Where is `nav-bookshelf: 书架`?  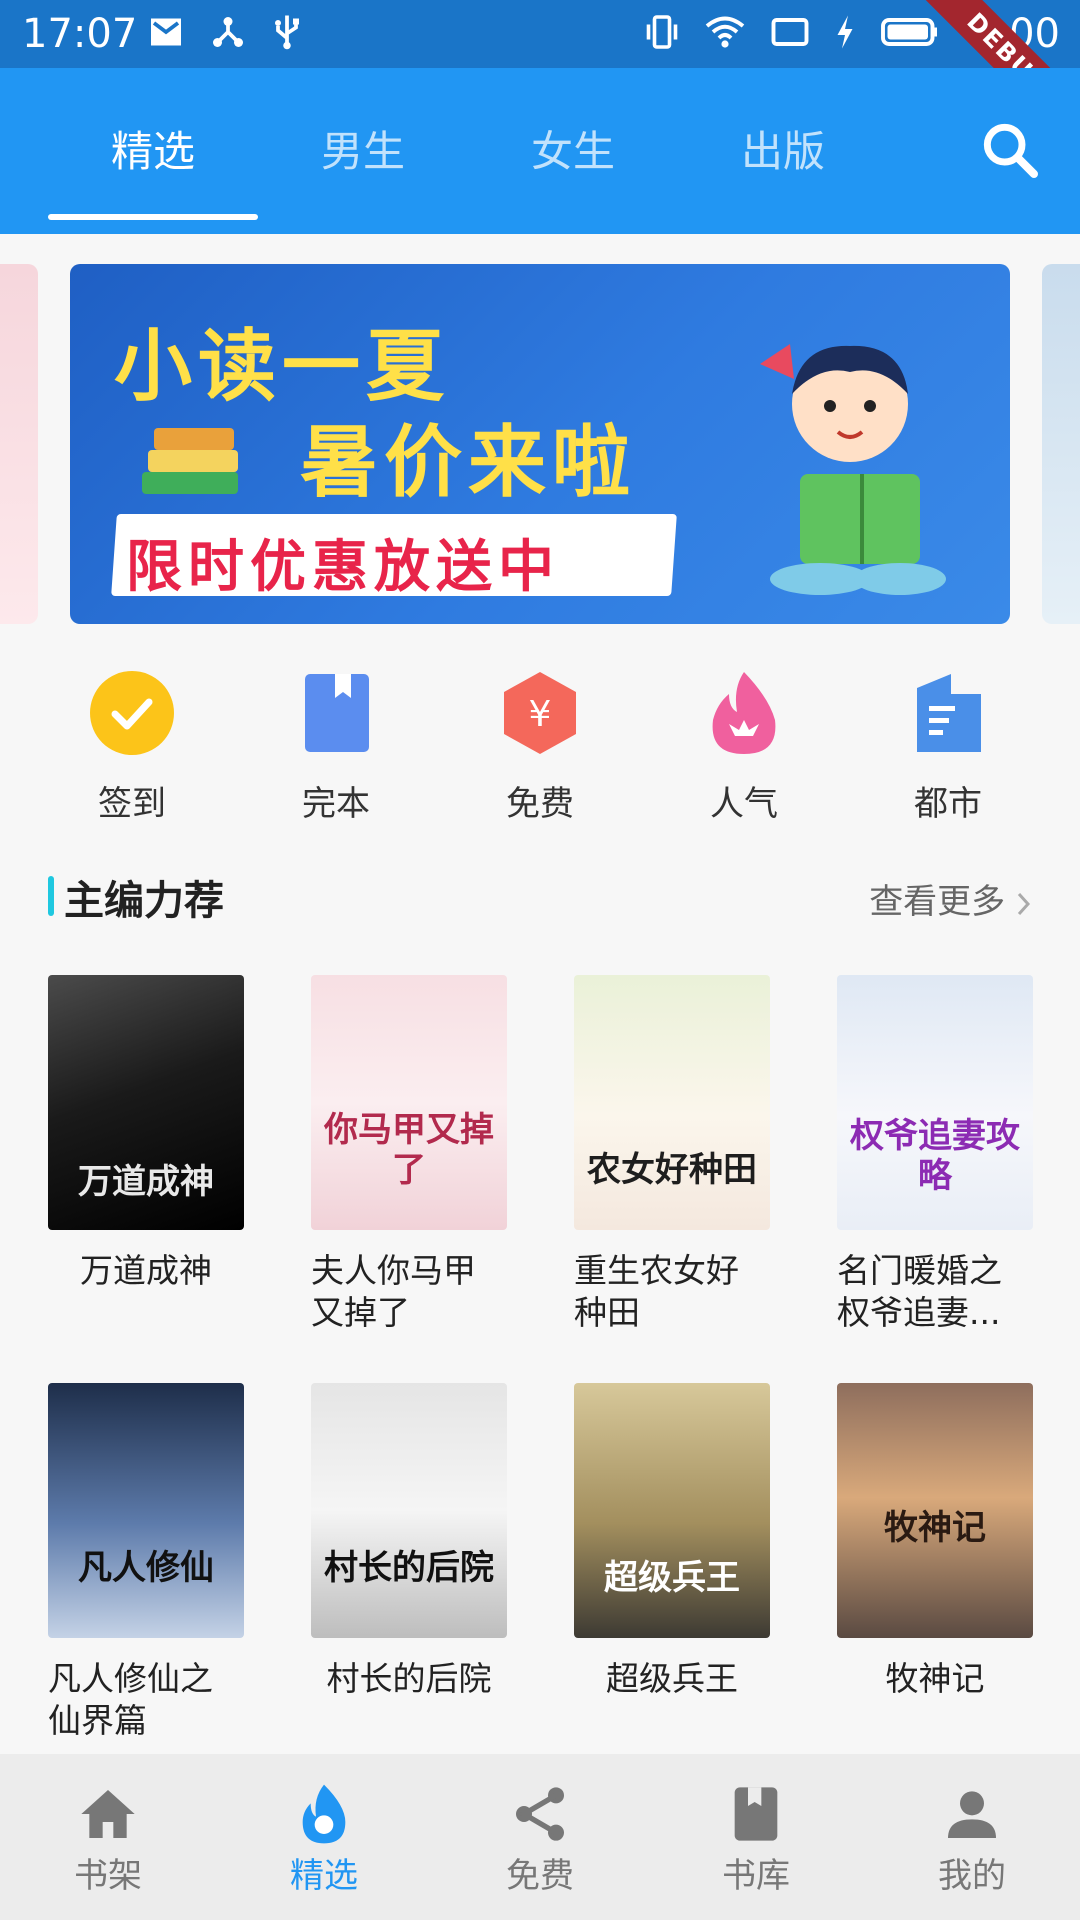
nav-bookshelf: 书架 is located at coordinates (108, 1839).